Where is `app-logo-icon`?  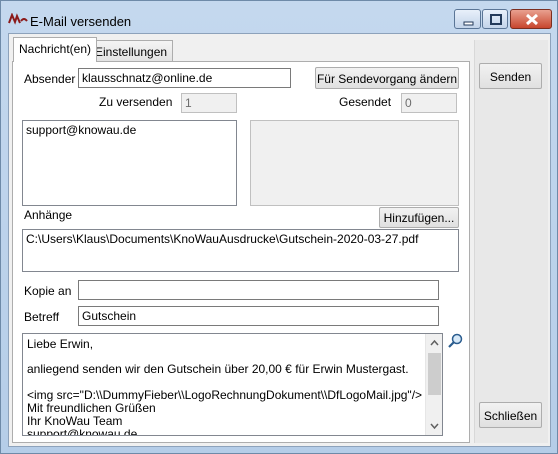
app-logo-icon is located at coordinates (18, 19).